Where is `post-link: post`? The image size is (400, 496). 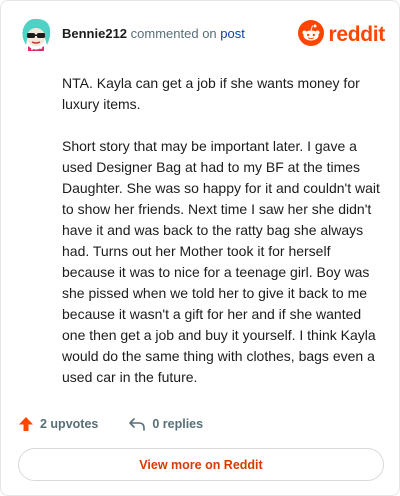
post-link: post is located at coordinates (232, 33).